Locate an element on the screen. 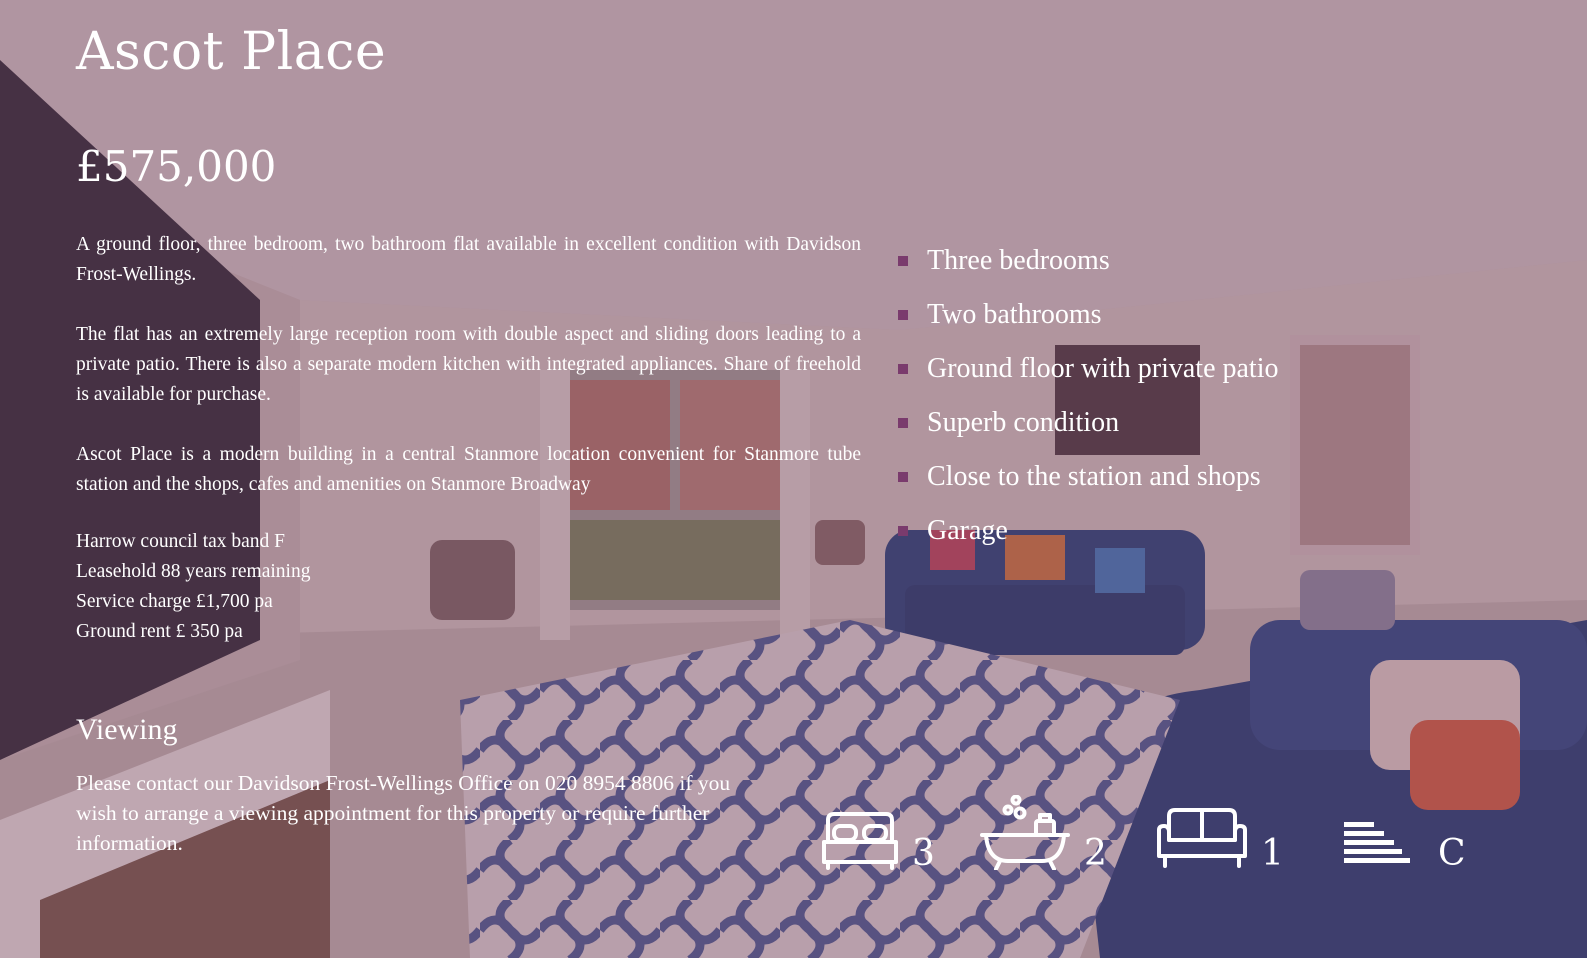 The width and height of the screenshot is (1587, 958). property-stats: 3 2 1 C is located at coordinates (793, 835).